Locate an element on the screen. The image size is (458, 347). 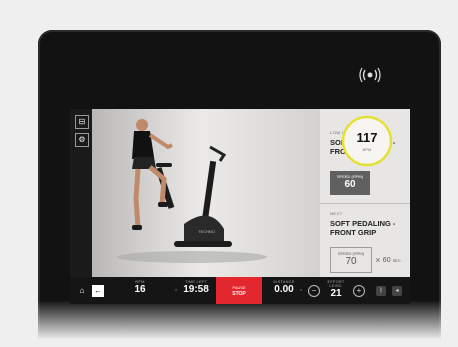
time-left-value: 19:58 is located at coordinates (196, 289).